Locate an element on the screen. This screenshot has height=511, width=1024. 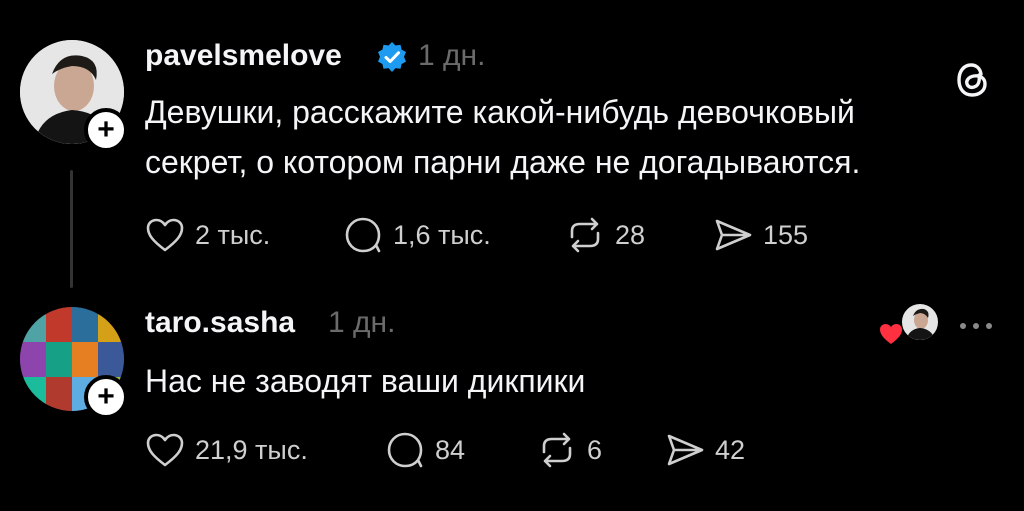
share-button: 42 is located at coordinates (705, 450).